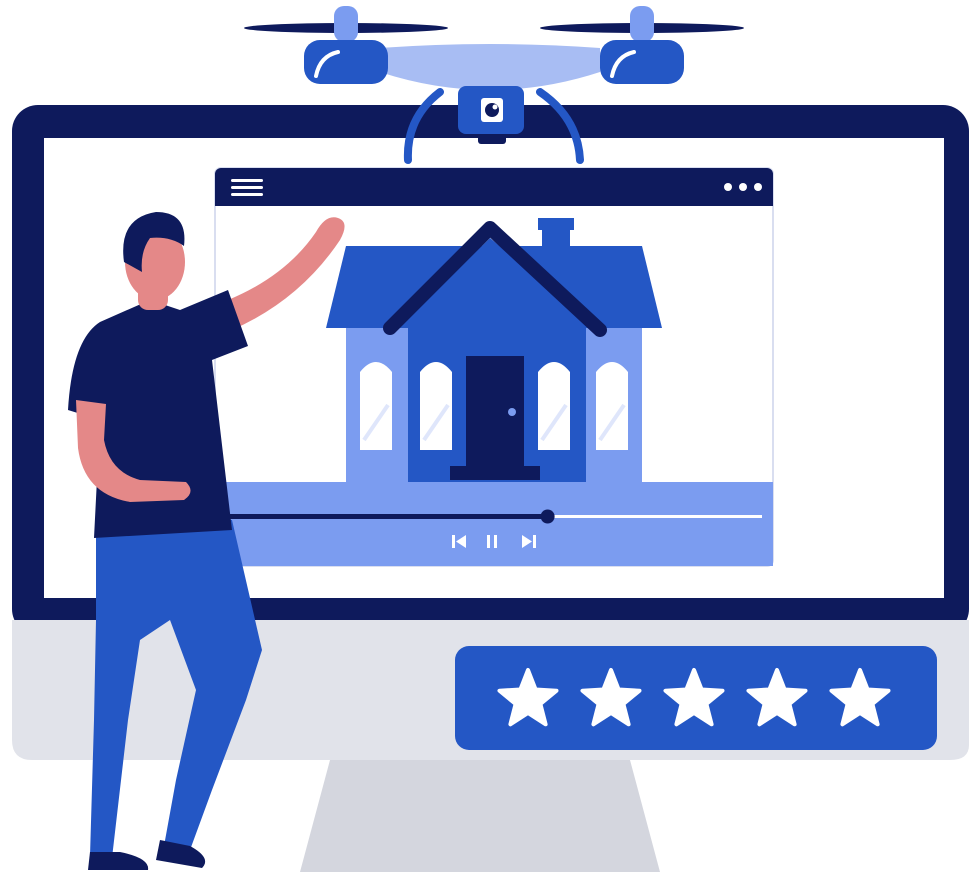  I want to click on video-ground, so click(494, 524).